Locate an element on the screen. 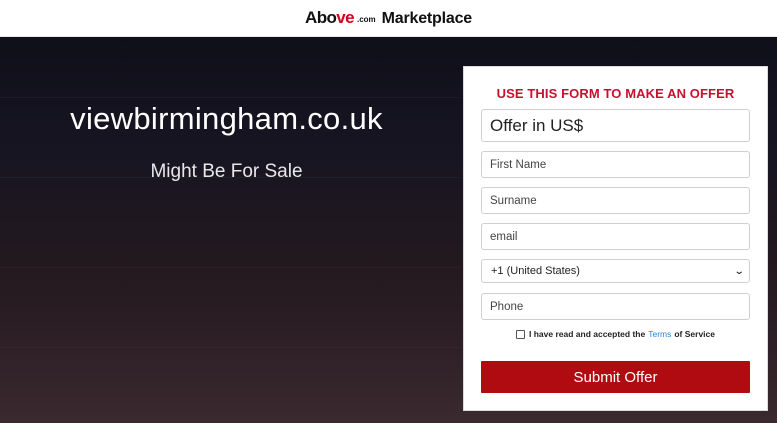  terms-prefix: I have read and accepted the is located at coordinates (587, 334).